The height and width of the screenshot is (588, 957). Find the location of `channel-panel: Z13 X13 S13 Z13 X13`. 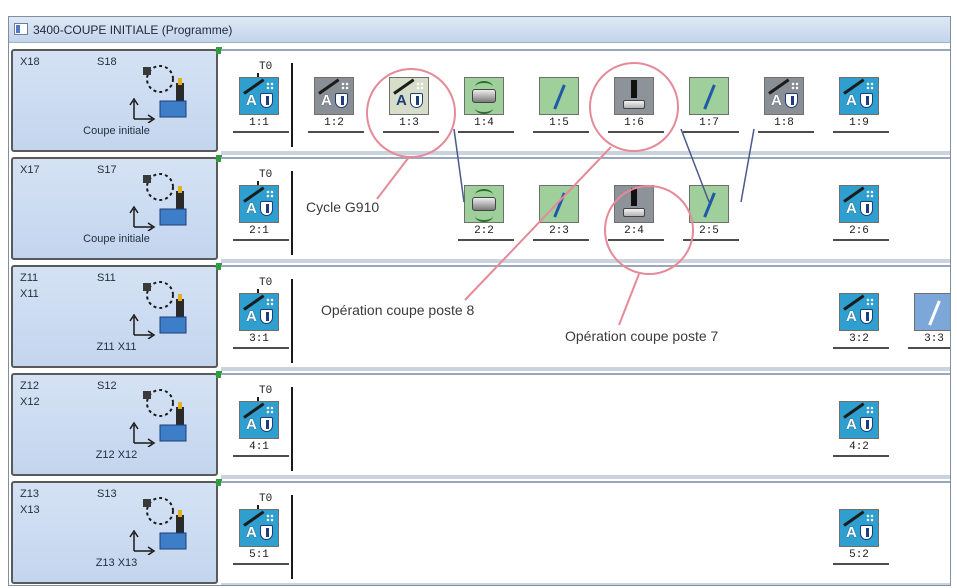

channel-panel: Z13 X13 S13 Z13 X13 is located at coordinates (116, 531).